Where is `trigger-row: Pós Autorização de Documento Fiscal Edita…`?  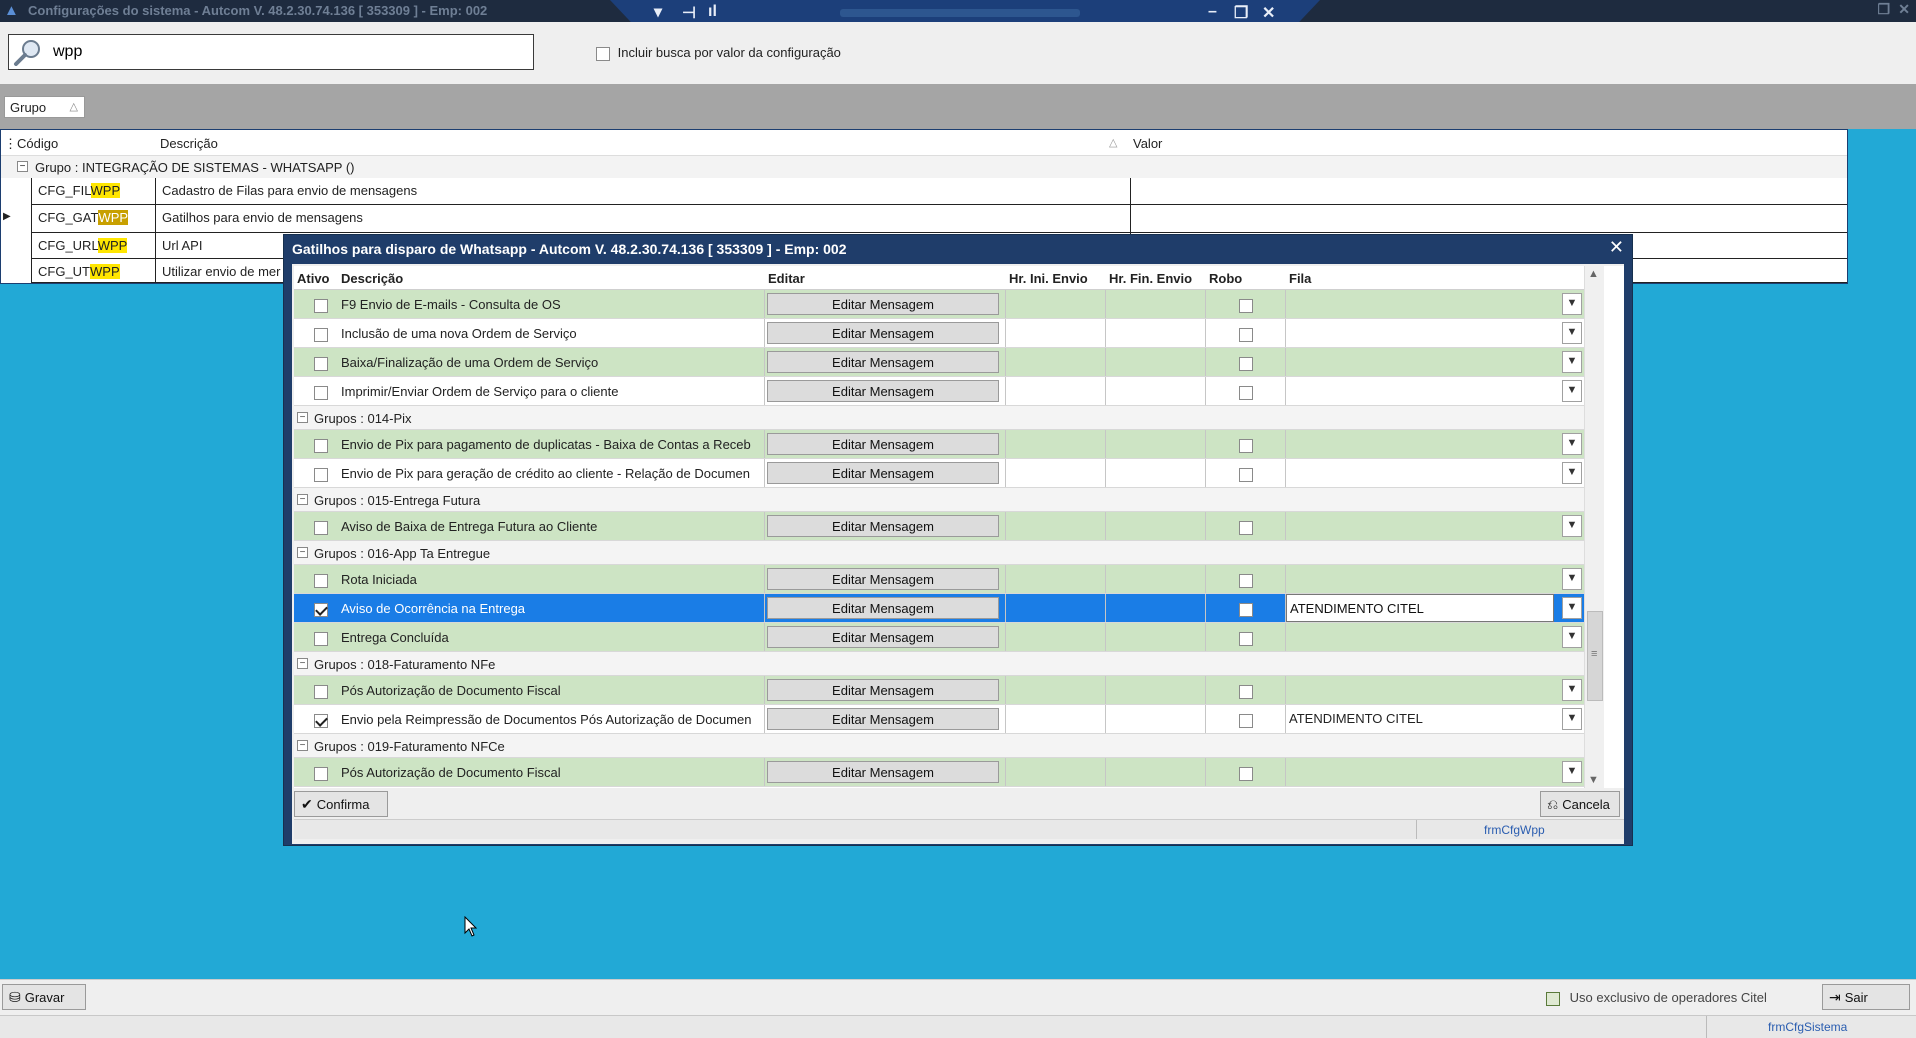
trigger-row: Pós Autorização de Documento Fiscal Edita… is located at coordinates (939, 772).